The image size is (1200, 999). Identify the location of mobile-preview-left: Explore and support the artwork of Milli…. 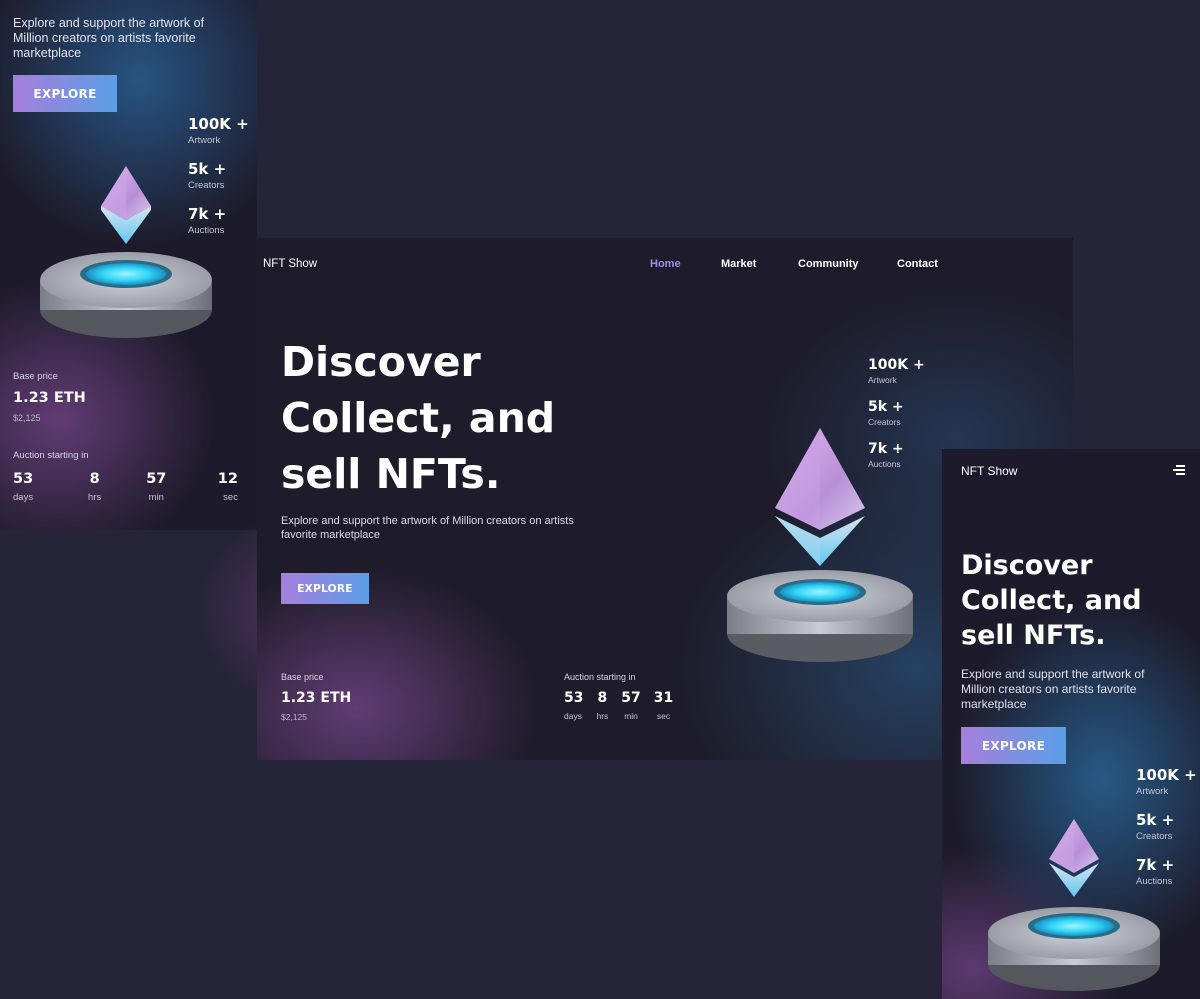
(128, 265).